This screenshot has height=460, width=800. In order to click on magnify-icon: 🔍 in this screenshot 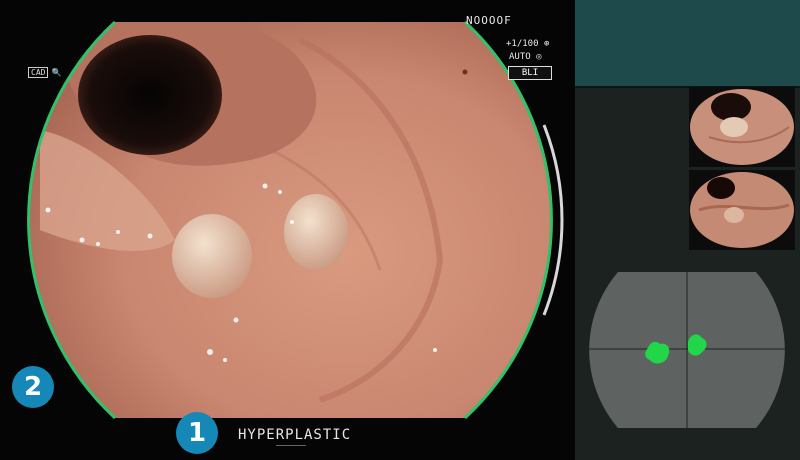, I will do `click(56, 72)`.